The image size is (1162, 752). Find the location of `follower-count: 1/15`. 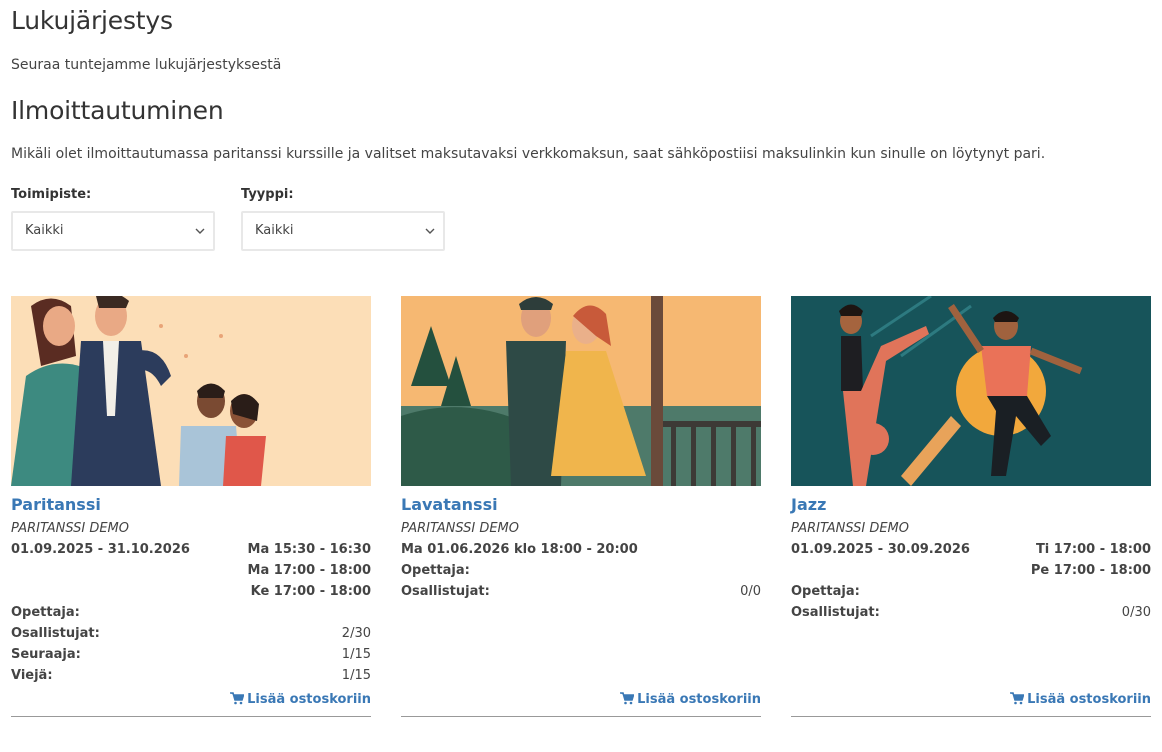

follower-count: 1/15 is located at coordinates (356, 654).